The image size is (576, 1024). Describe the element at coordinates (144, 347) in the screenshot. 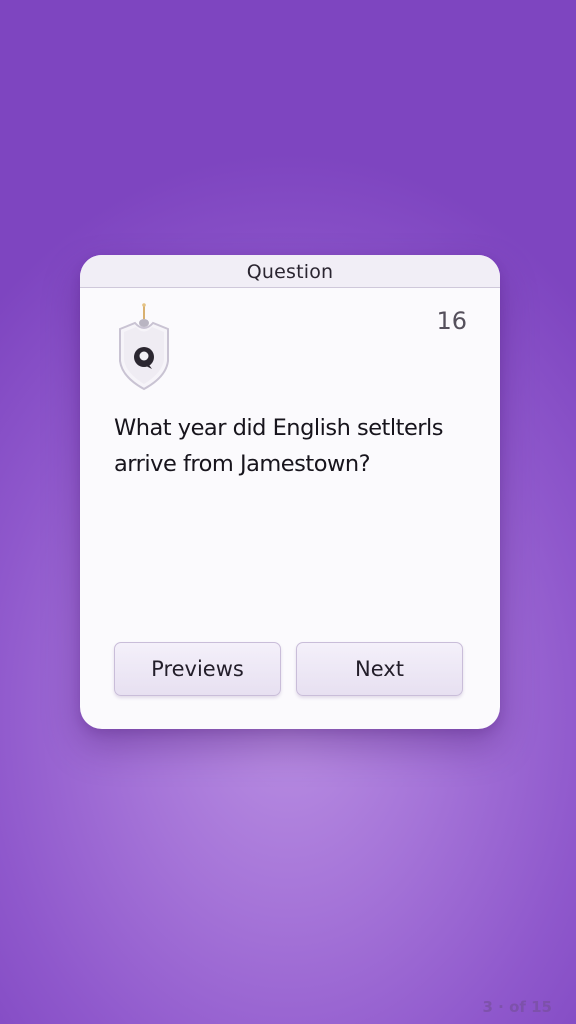

I see `shield-badge-icon` at that location.